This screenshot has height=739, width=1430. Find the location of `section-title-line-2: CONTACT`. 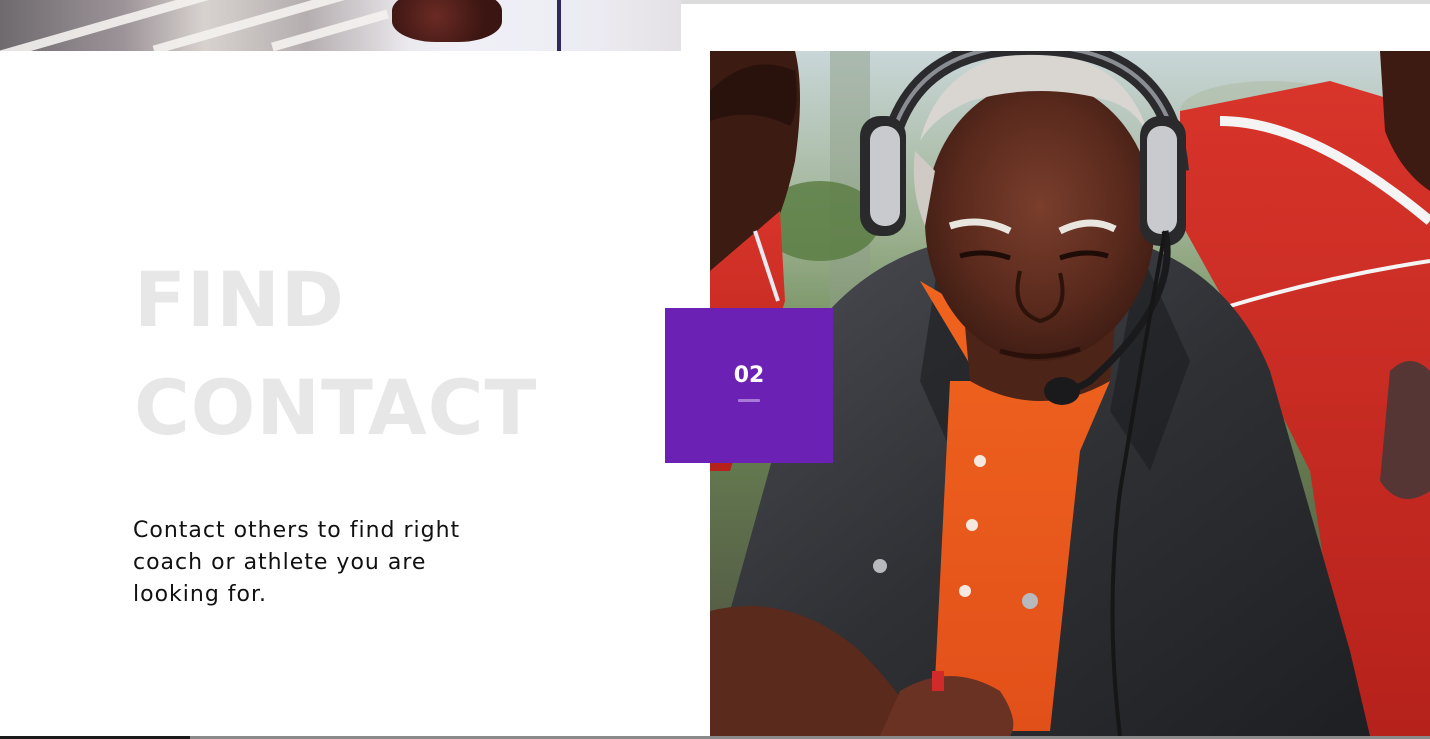

section-title-line-2: CONTACT is located at coordinates (336, 407).